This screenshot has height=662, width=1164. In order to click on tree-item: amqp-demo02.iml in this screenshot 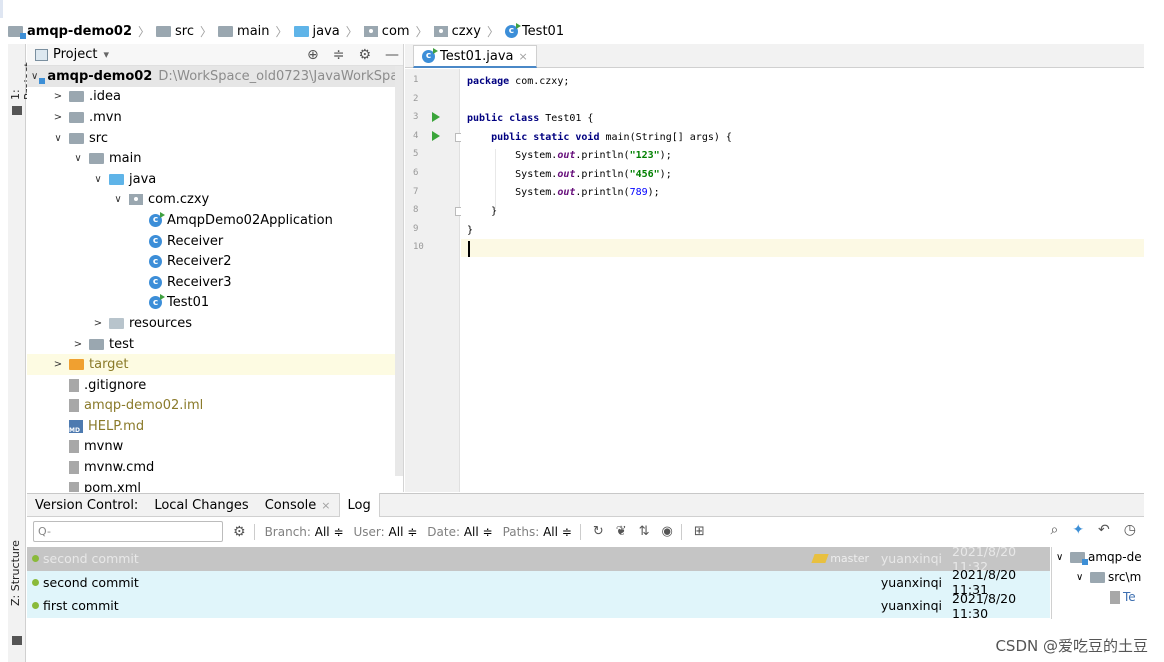, I will do `click(215, 406)`.